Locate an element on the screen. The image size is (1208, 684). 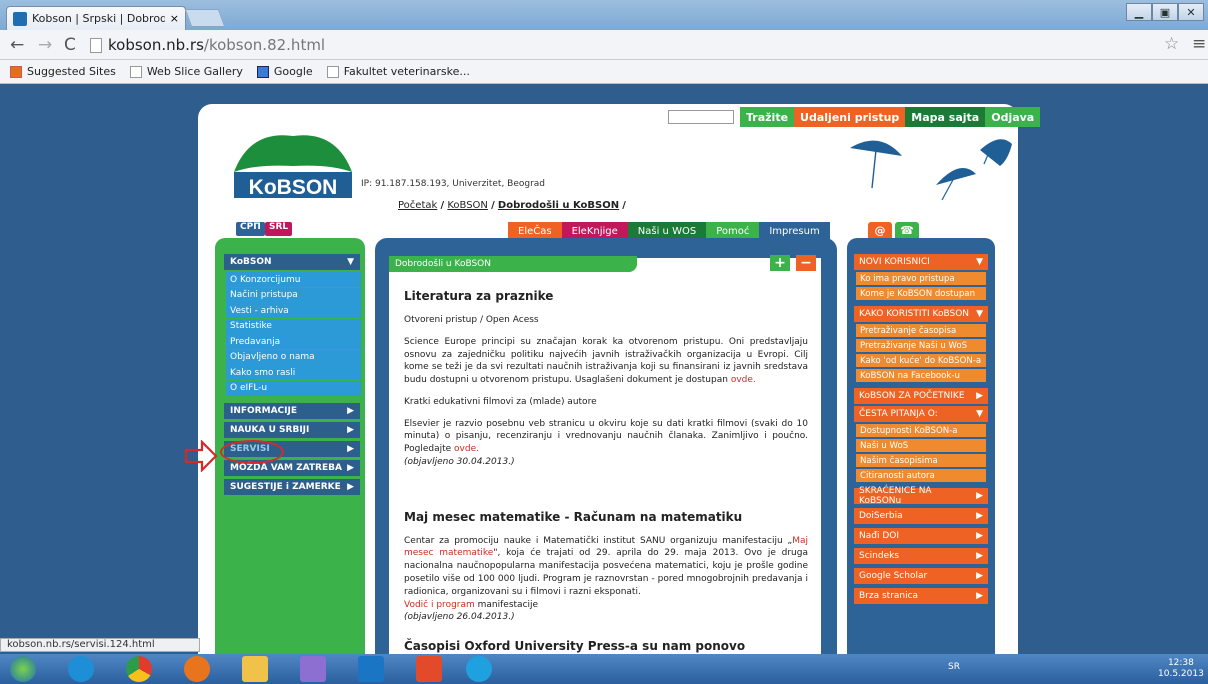
right-menu-item: Ko ima pravo pristupa is located at coordinates (921, 278).